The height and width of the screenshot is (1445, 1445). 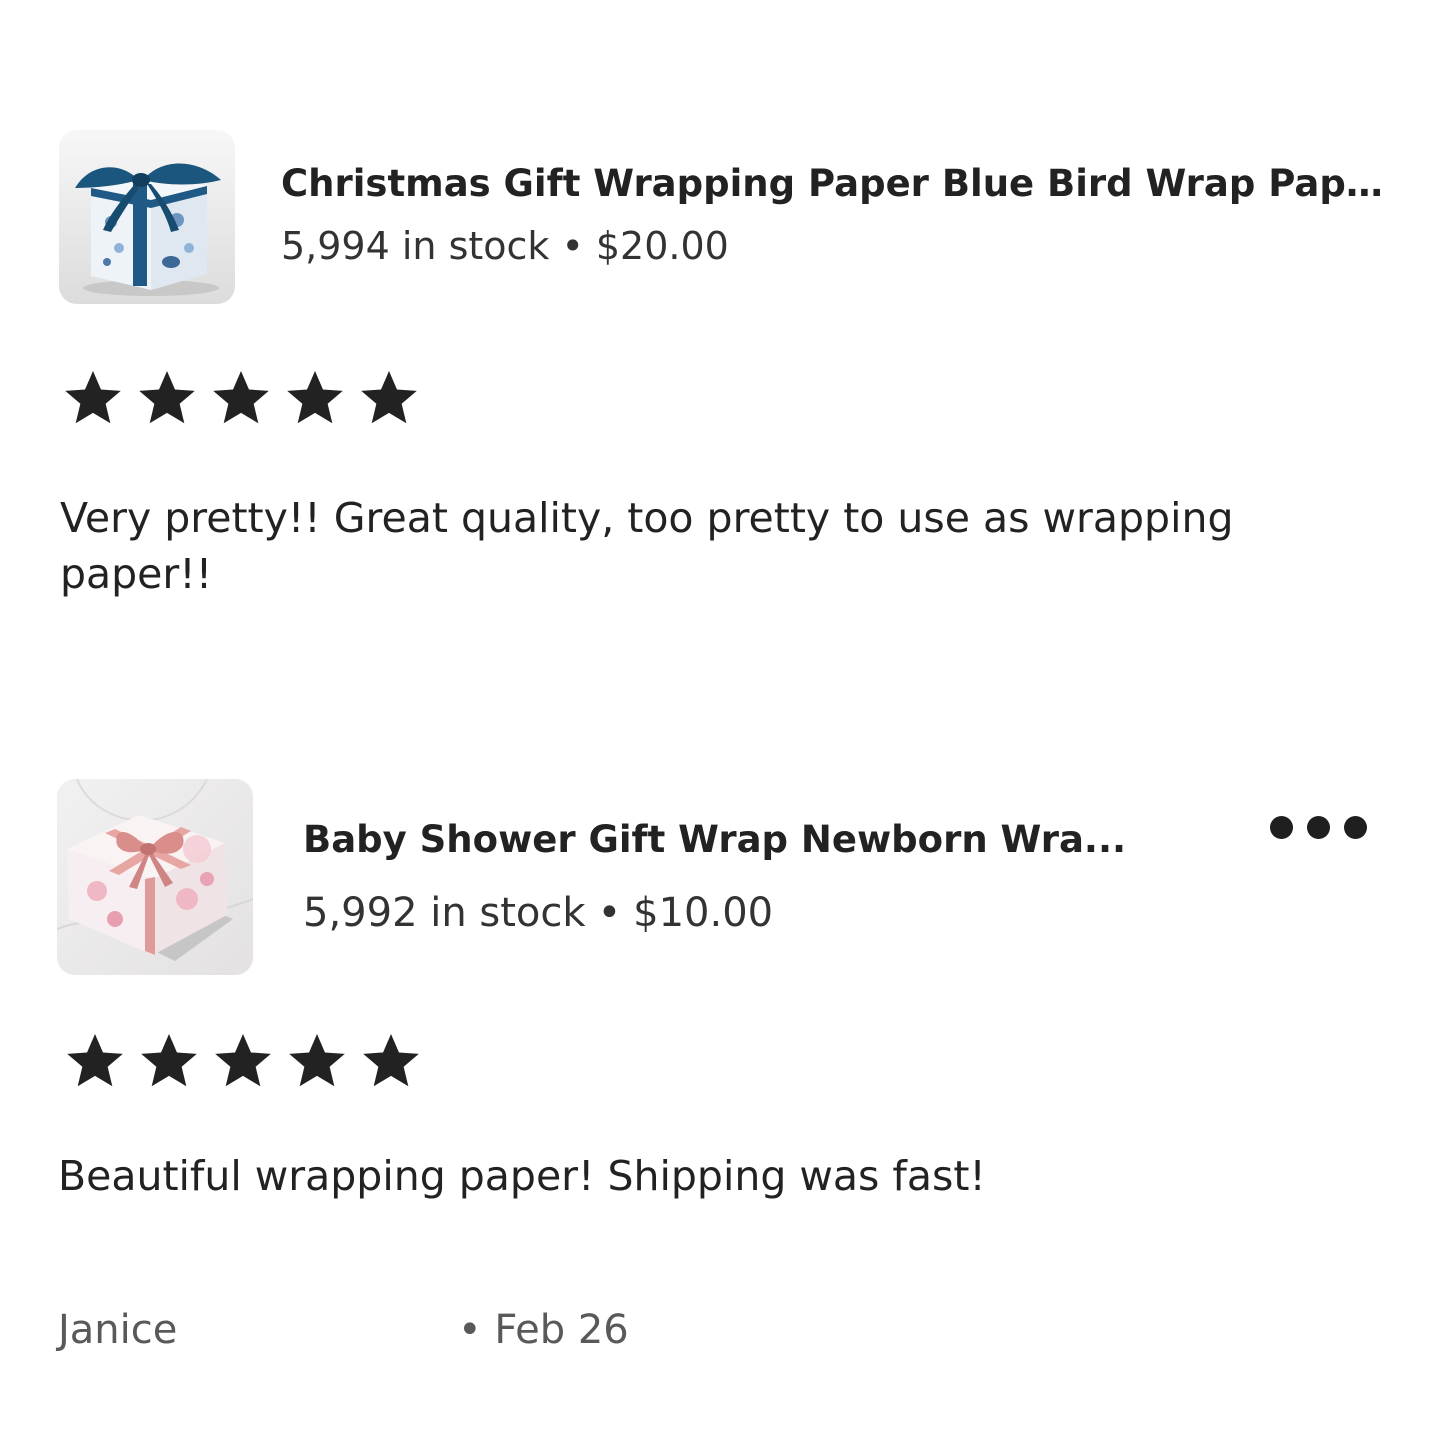 What do you see at coordinates (444, 913) in the screenshot?
I see `stock-count: 5,992 in stock` at bounding box center [444, 913].